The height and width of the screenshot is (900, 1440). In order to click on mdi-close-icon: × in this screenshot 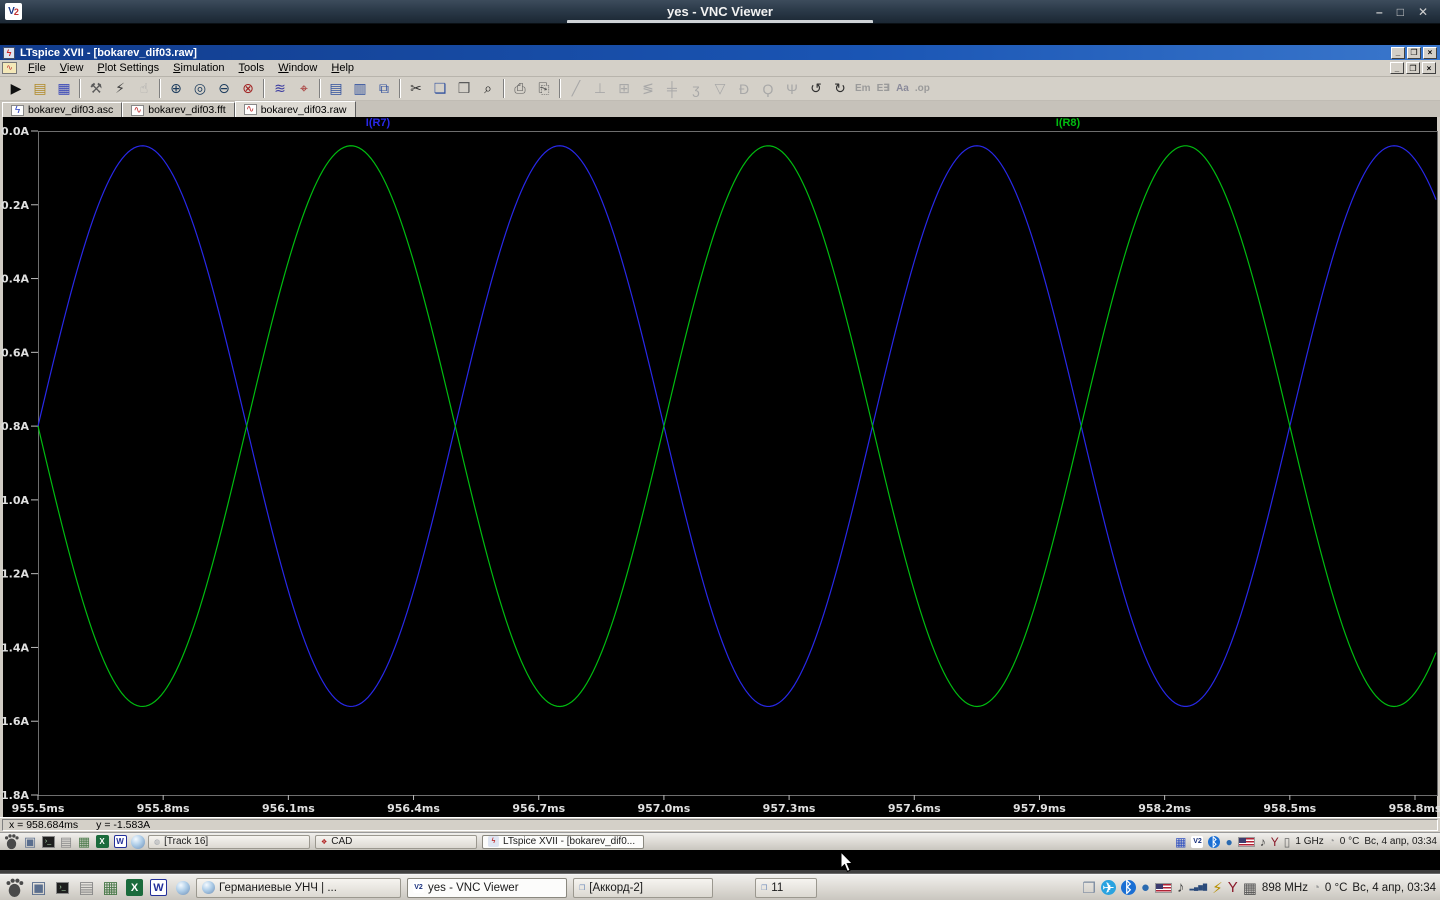, I will do `click(1429, 68)`.